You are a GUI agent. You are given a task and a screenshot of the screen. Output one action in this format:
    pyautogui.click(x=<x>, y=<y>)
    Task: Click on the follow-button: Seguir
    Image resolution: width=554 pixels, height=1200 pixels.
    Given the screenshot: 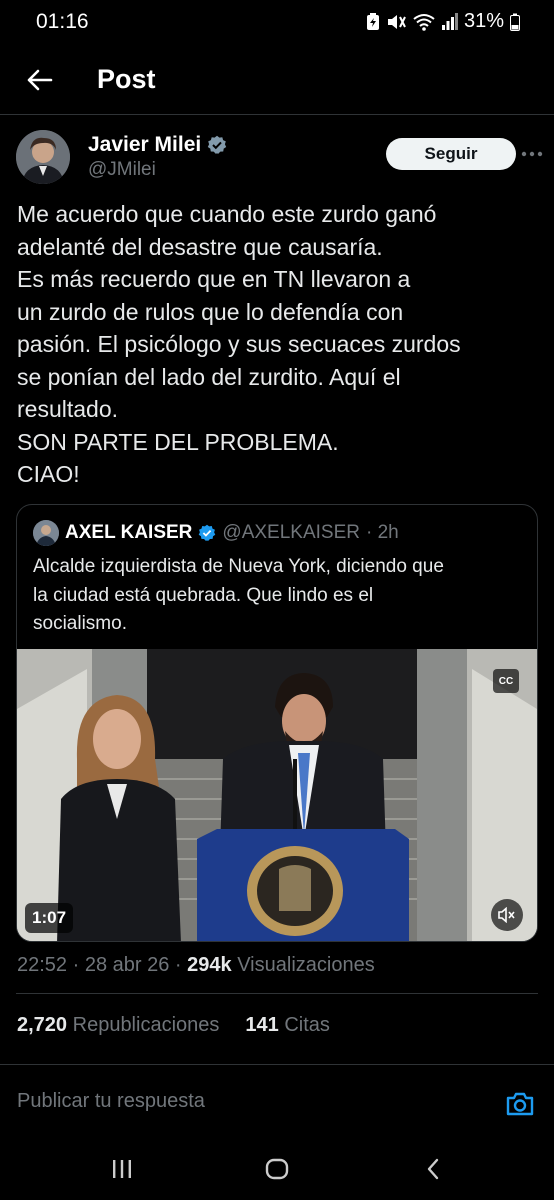 What is the action you would take?
    pyautogui.click(x=451, y=154)
    